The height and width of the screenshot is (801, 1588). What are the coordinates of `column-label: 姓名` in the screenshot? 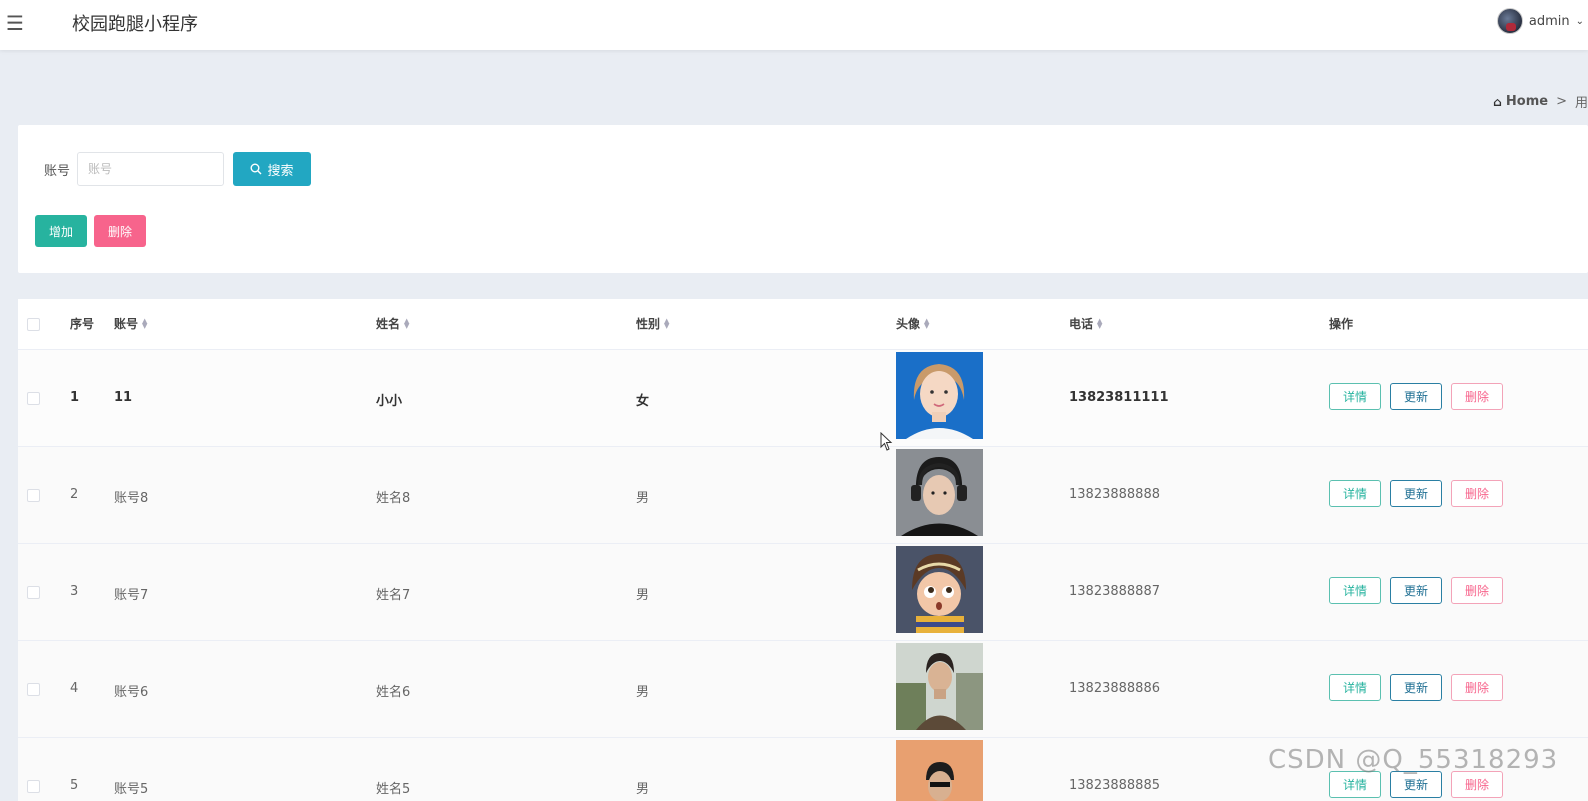 It's located at (388, 324).